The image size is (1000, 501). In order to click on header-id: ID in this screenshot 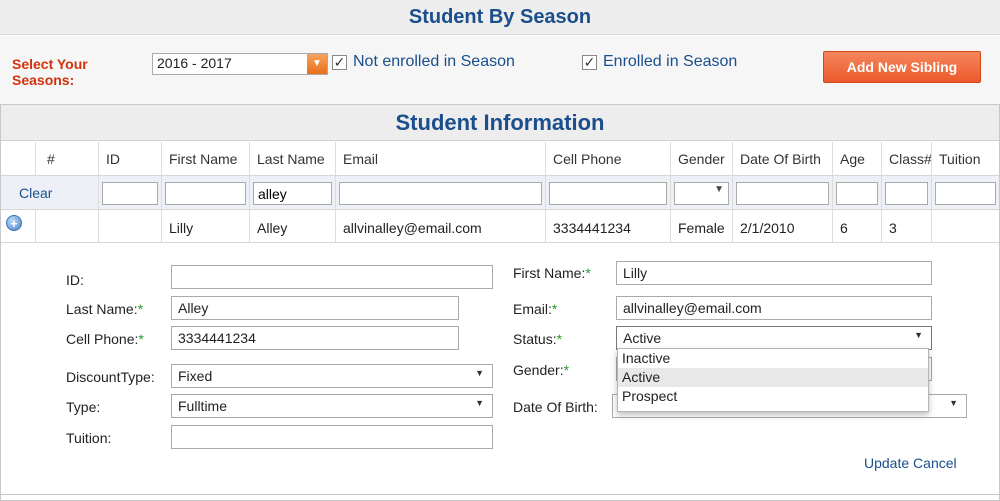, I will do `click(130, 158)`.